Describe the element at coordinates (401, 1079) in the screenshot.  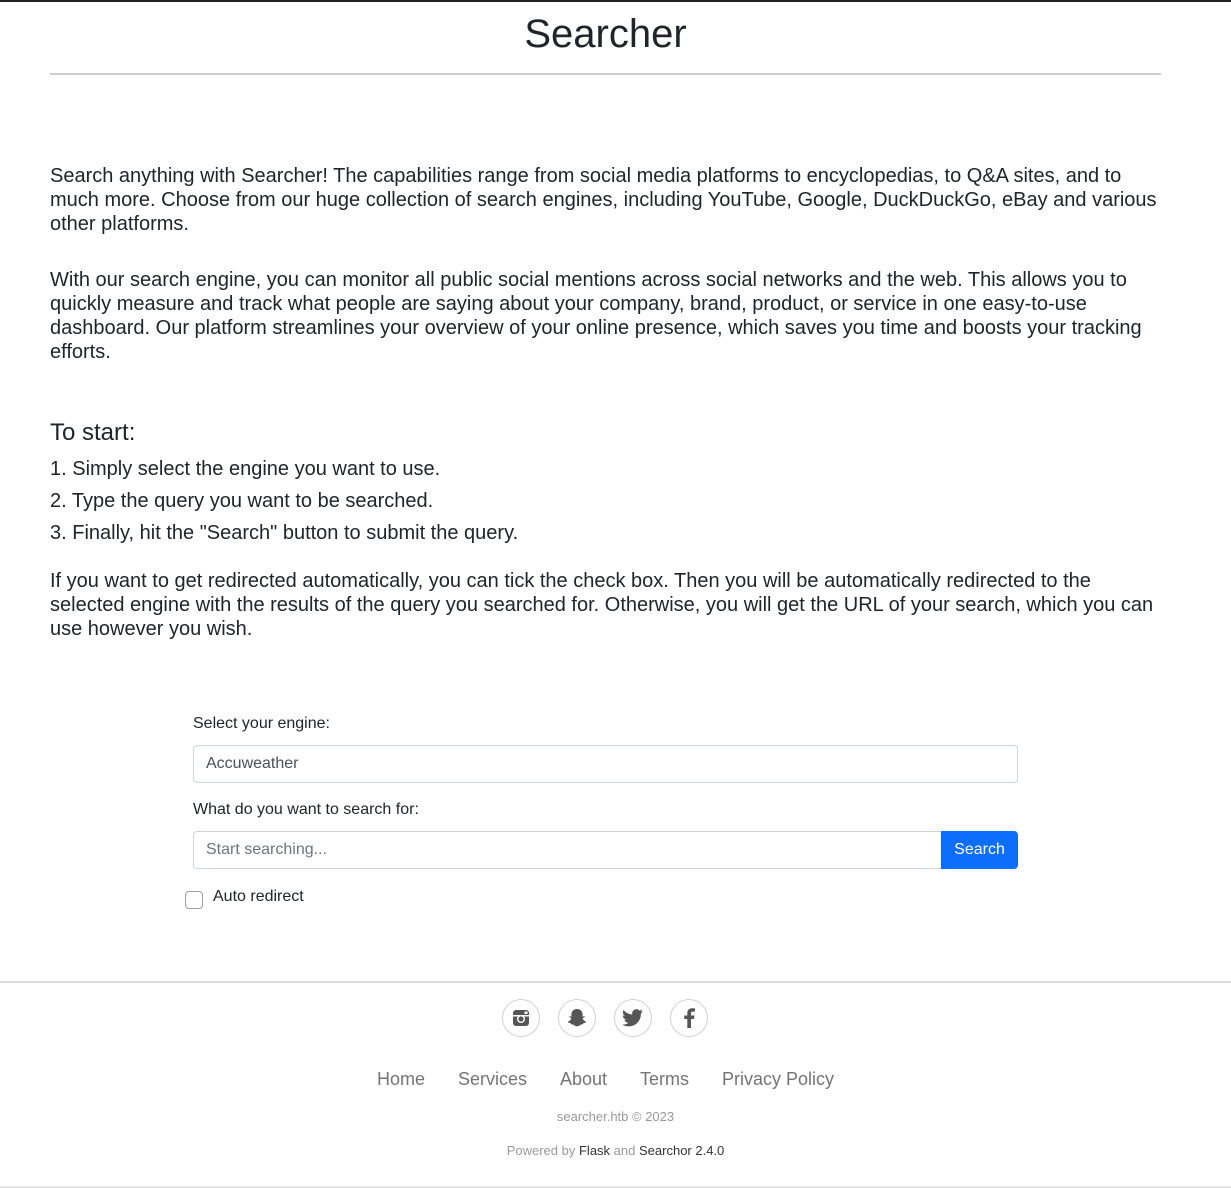
I see `footer-link-home: Home` at that location.